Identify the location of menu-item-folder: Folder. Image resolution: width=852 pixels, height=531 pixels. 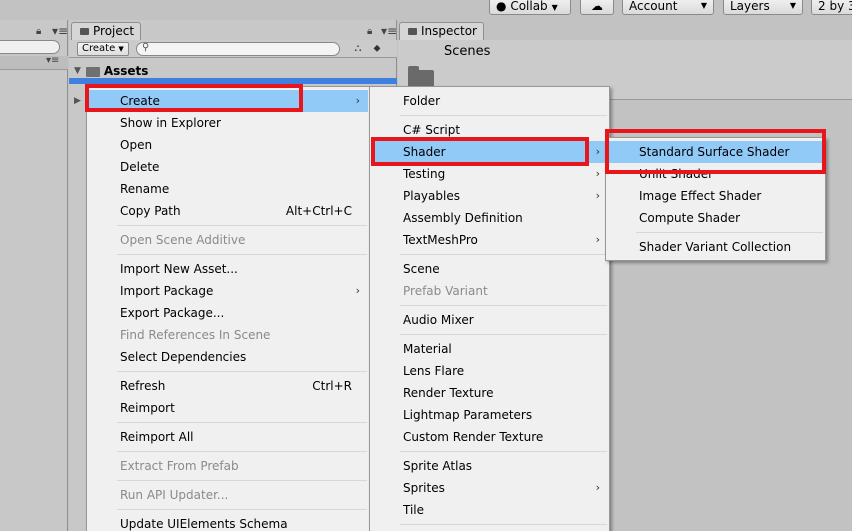
(489, 101).